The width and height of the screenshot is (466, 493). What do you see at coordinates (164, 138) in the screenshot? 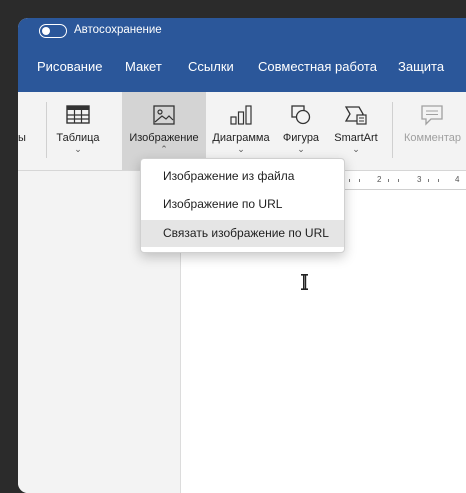
I see `image-label: Изображение` at bounding box center [164, 138].